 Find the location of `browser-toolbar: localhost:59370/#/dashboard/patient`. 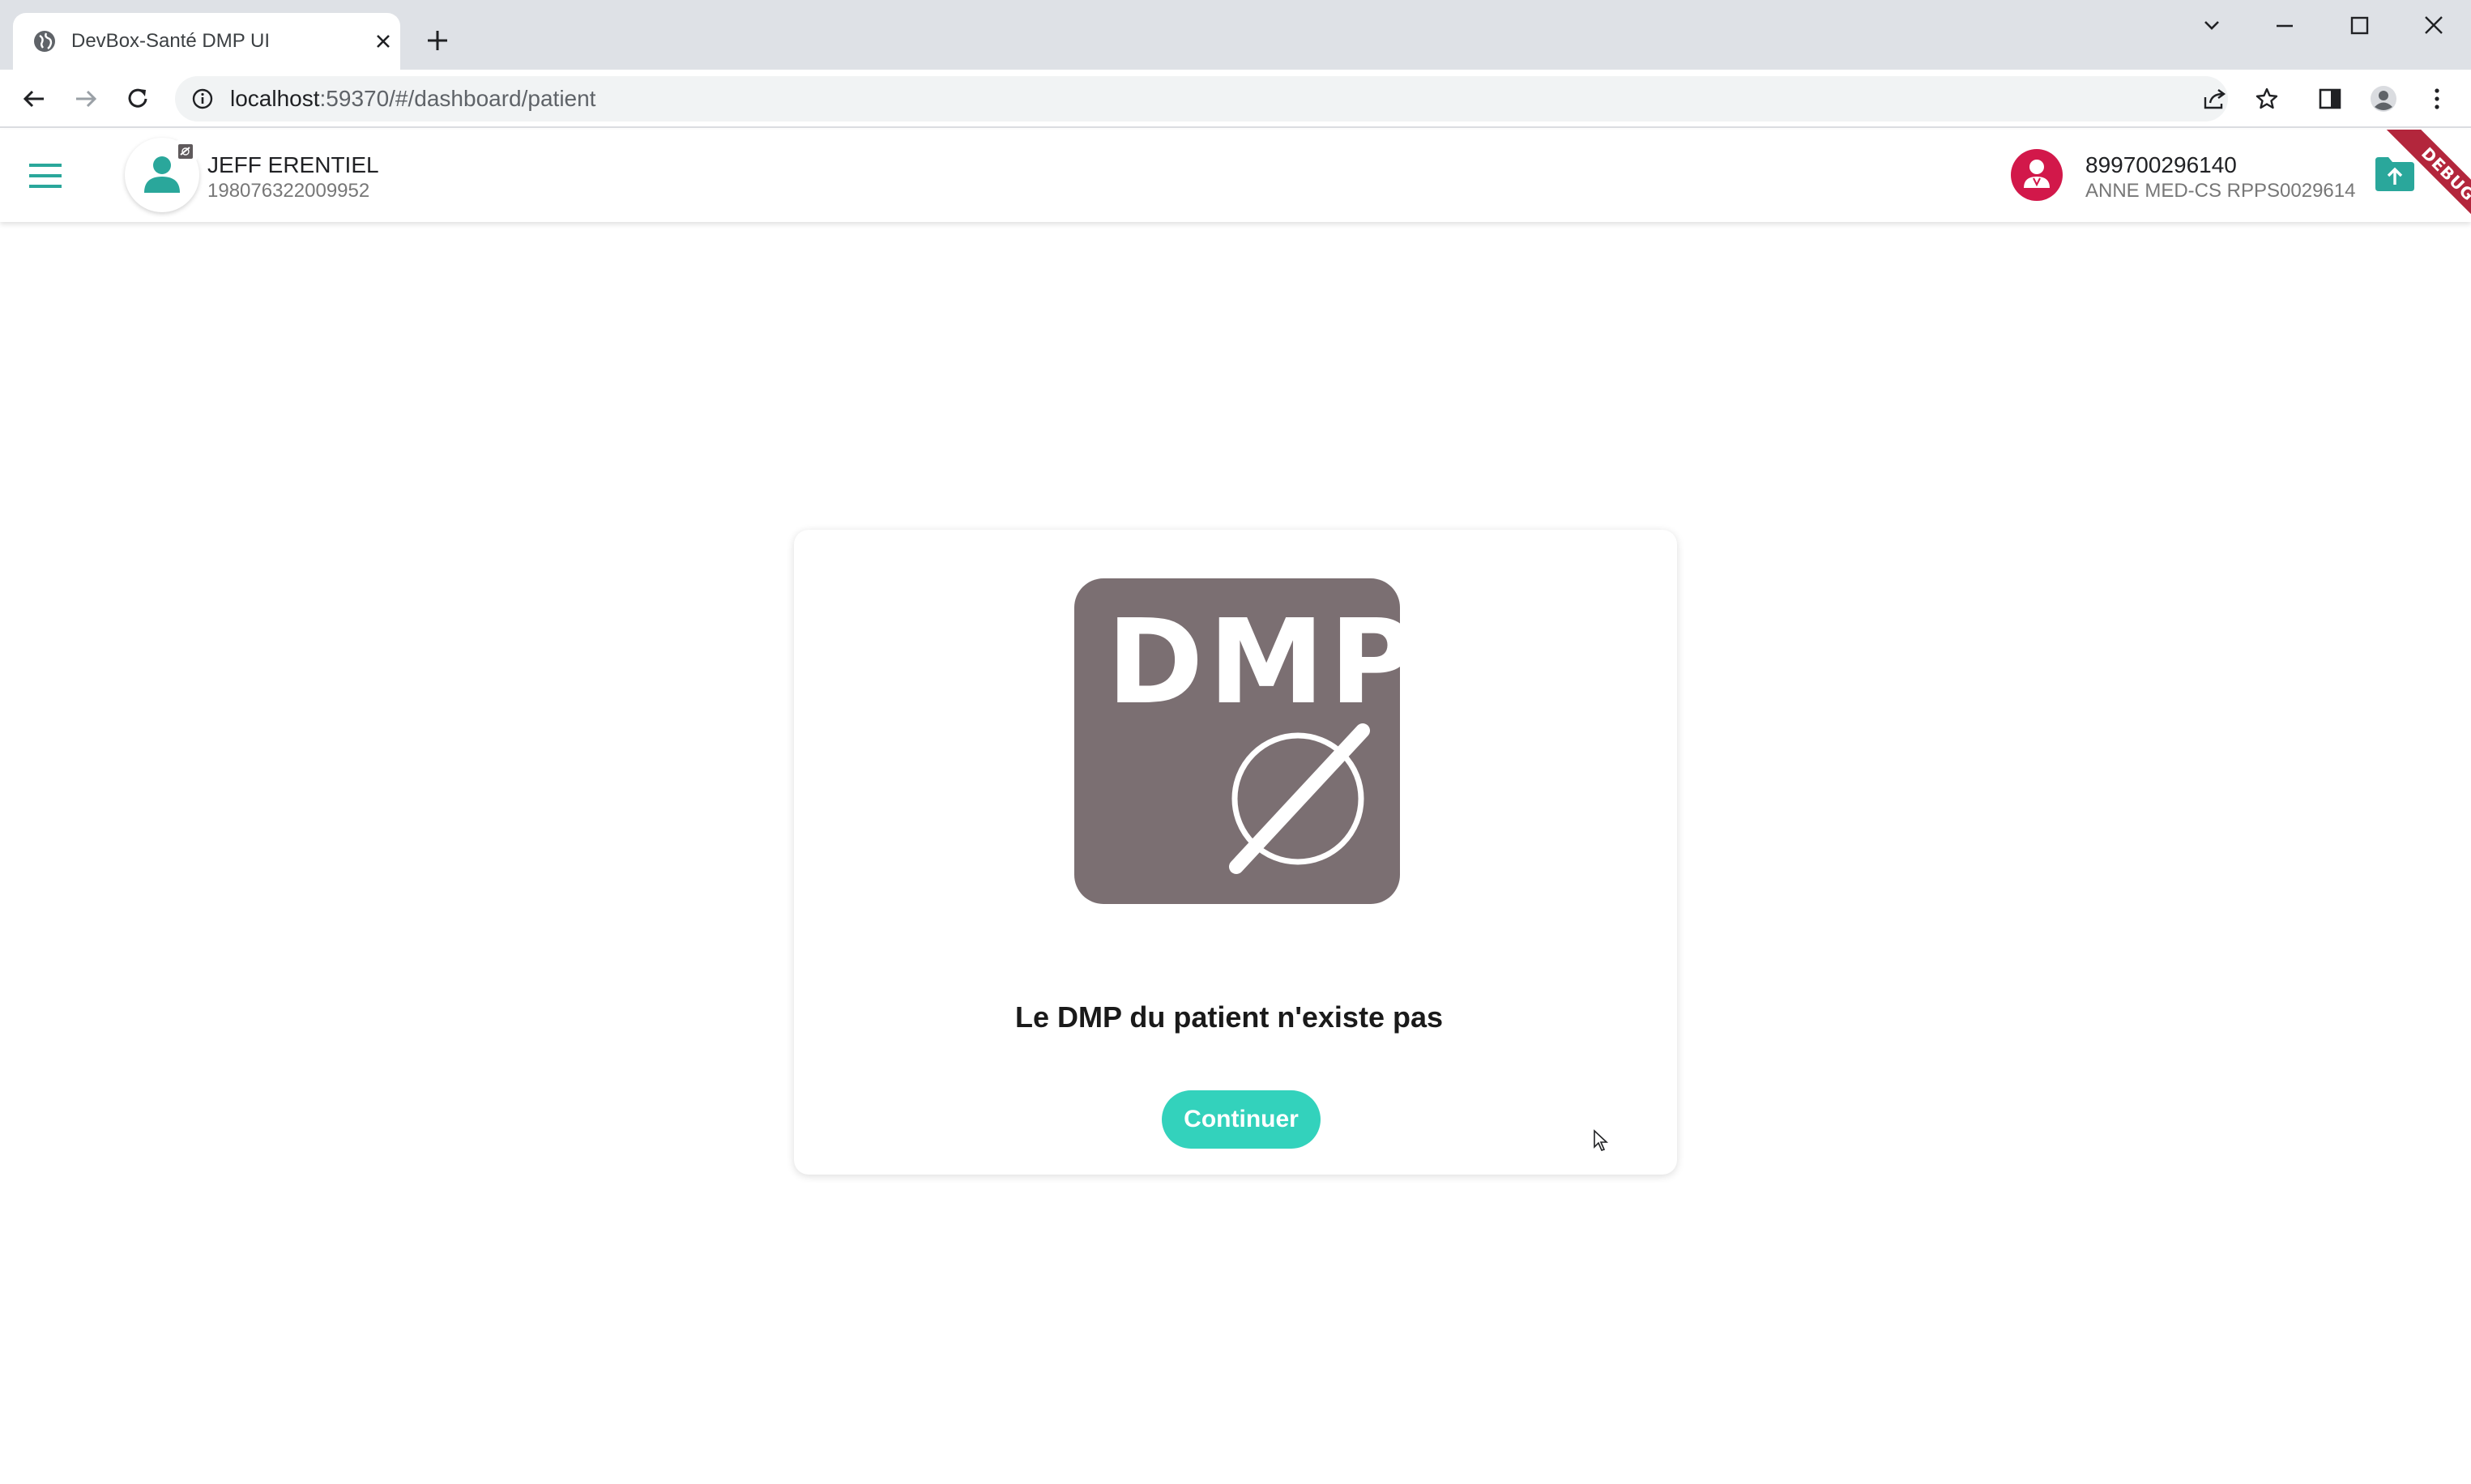

browser-toolbar: localhost:59370/#/dashboard/patient is located at coordinates (1235, 99).